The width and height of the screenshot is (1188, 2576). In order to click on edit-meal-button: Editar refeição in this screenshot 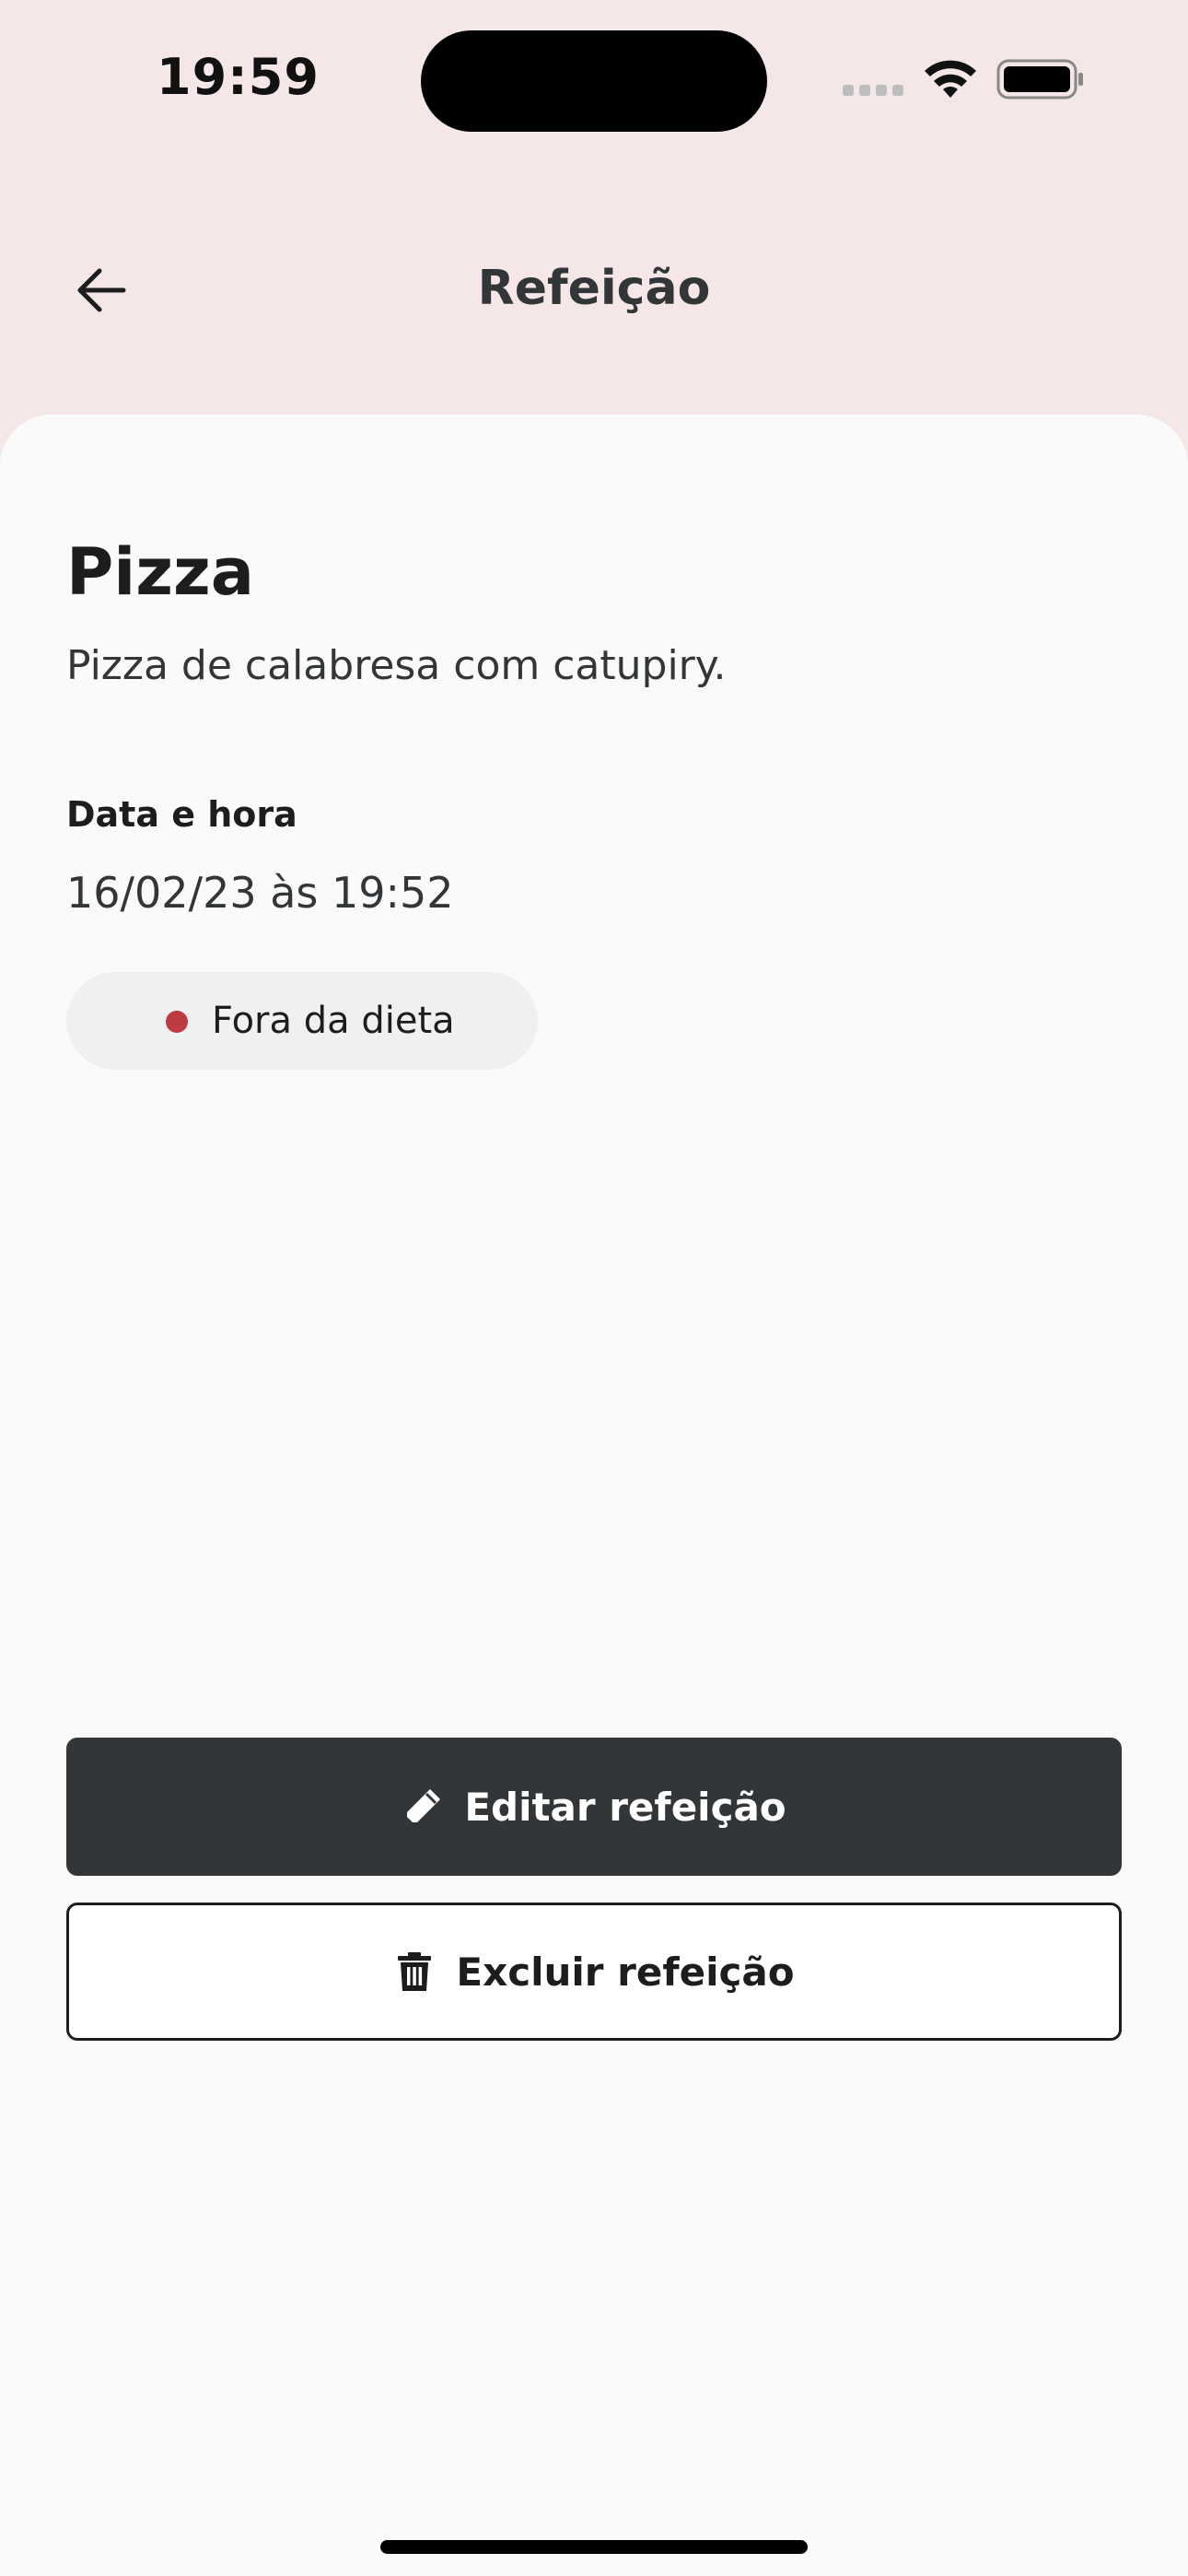, I will do `click(594, 1807)`.